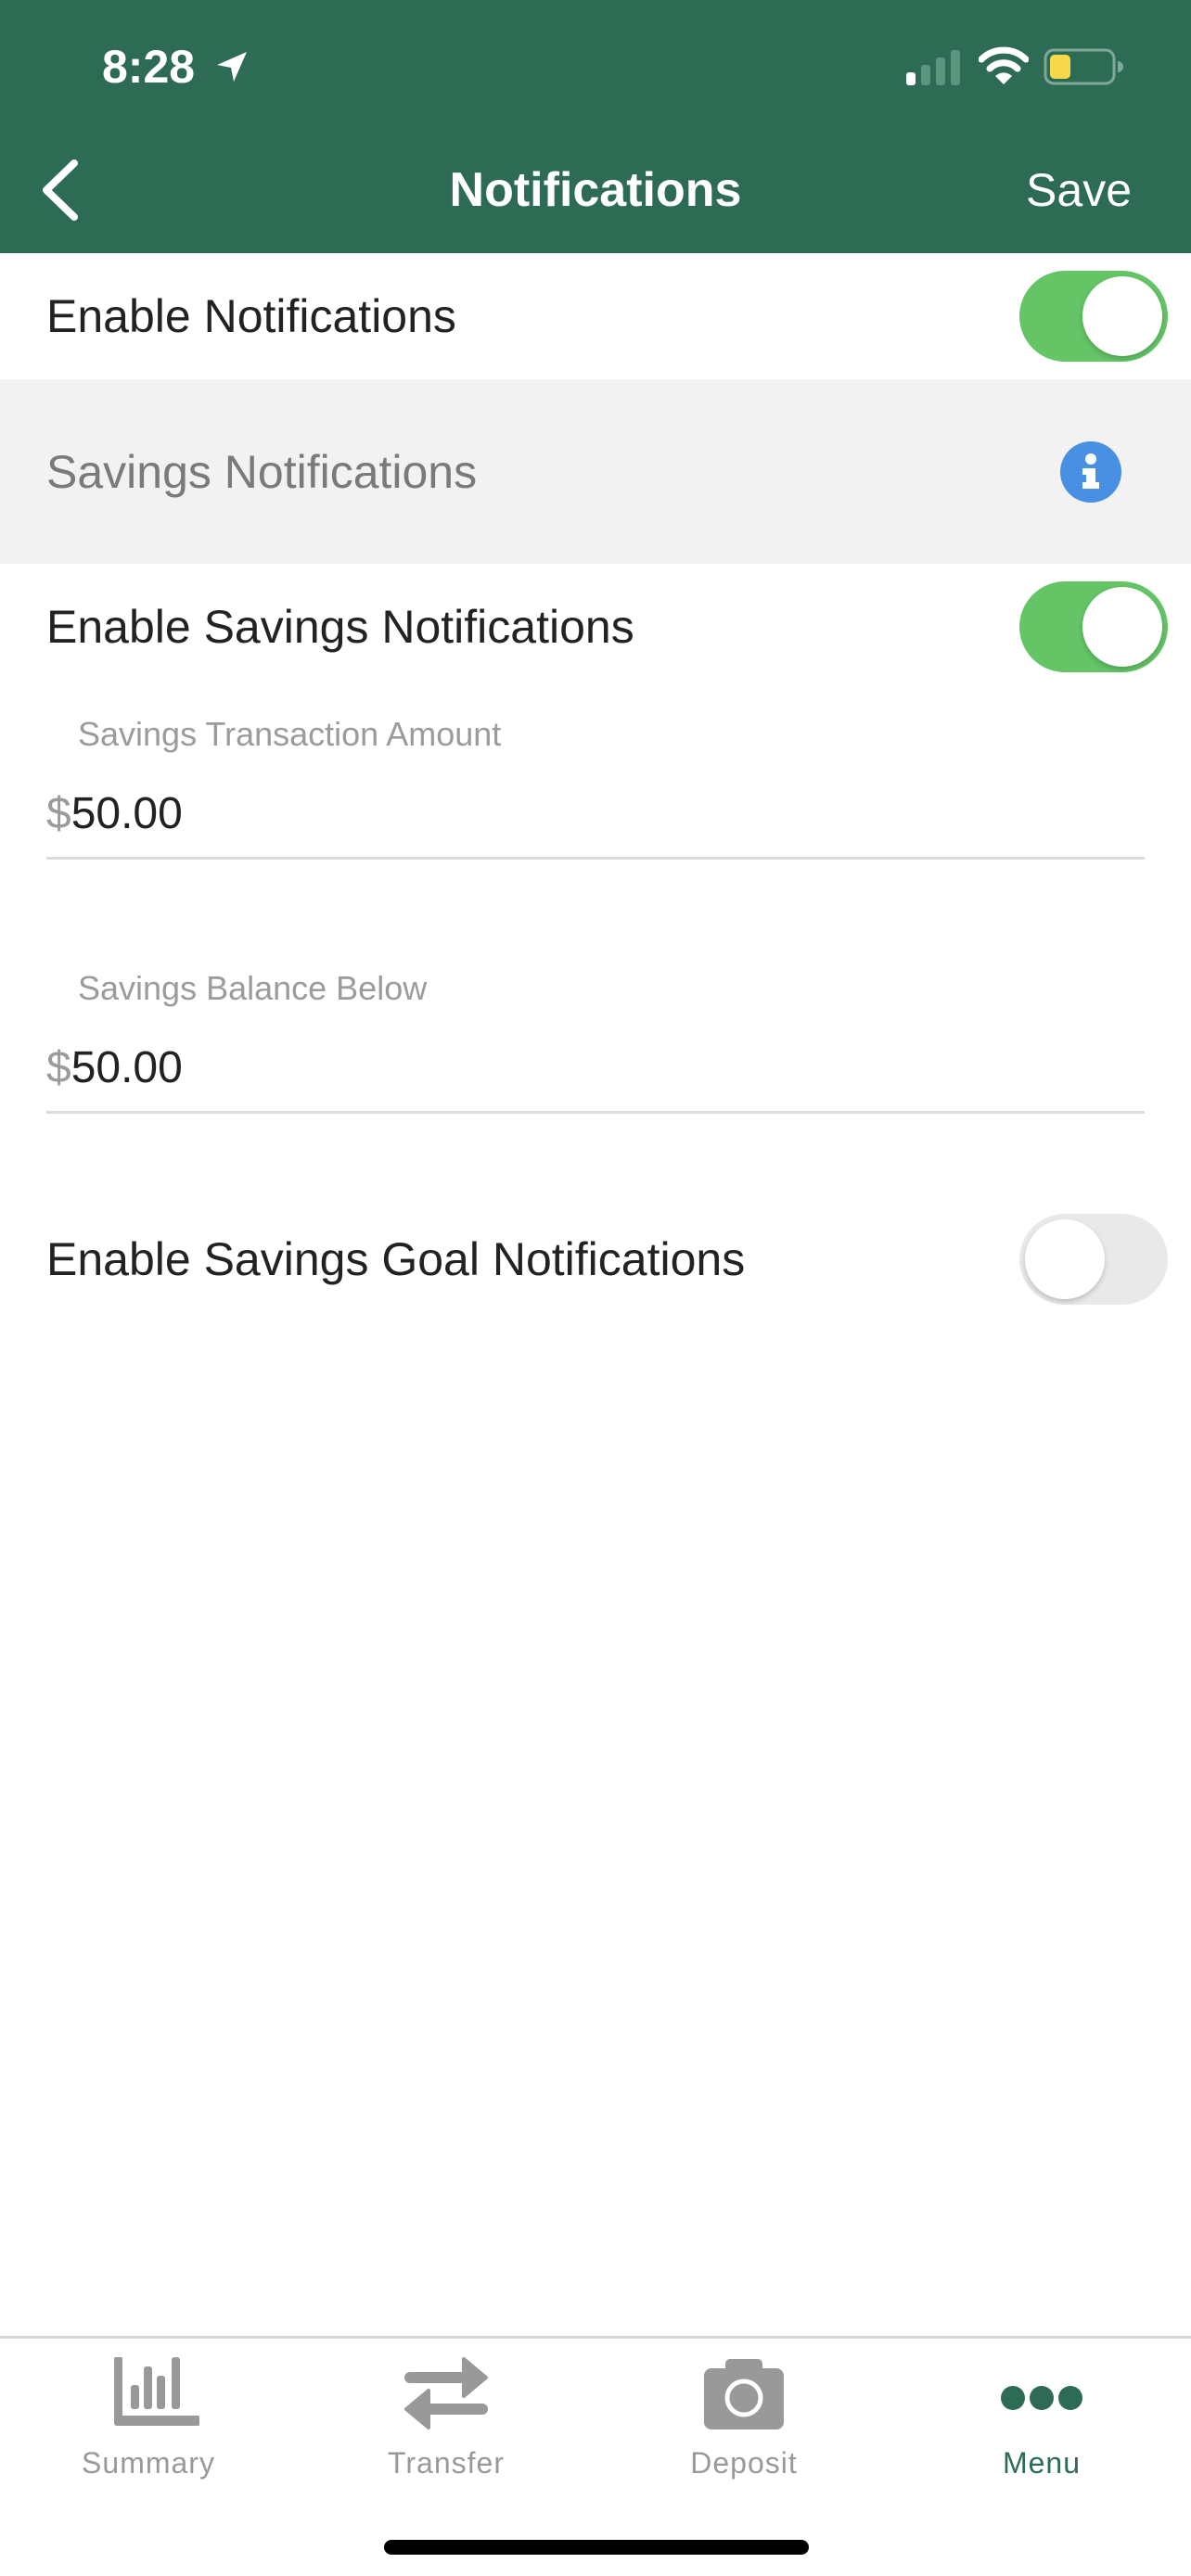  I want to click on savings-transaction-amount-input: $ 50.00, so click(595, 814).